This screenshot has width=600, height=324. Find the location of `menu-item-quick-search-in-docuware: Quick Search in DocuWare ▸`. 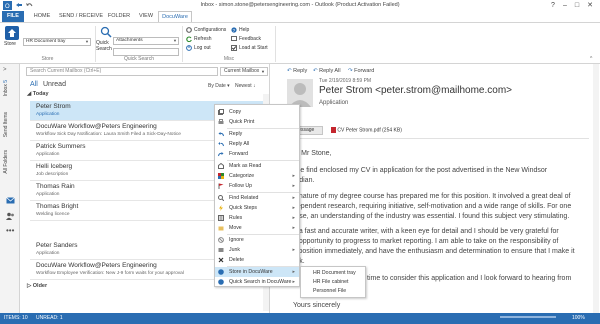

menu-item-quick-search-in-docuware: Quick Search in DocuWare ▸ is located at coordinates (257, 282).